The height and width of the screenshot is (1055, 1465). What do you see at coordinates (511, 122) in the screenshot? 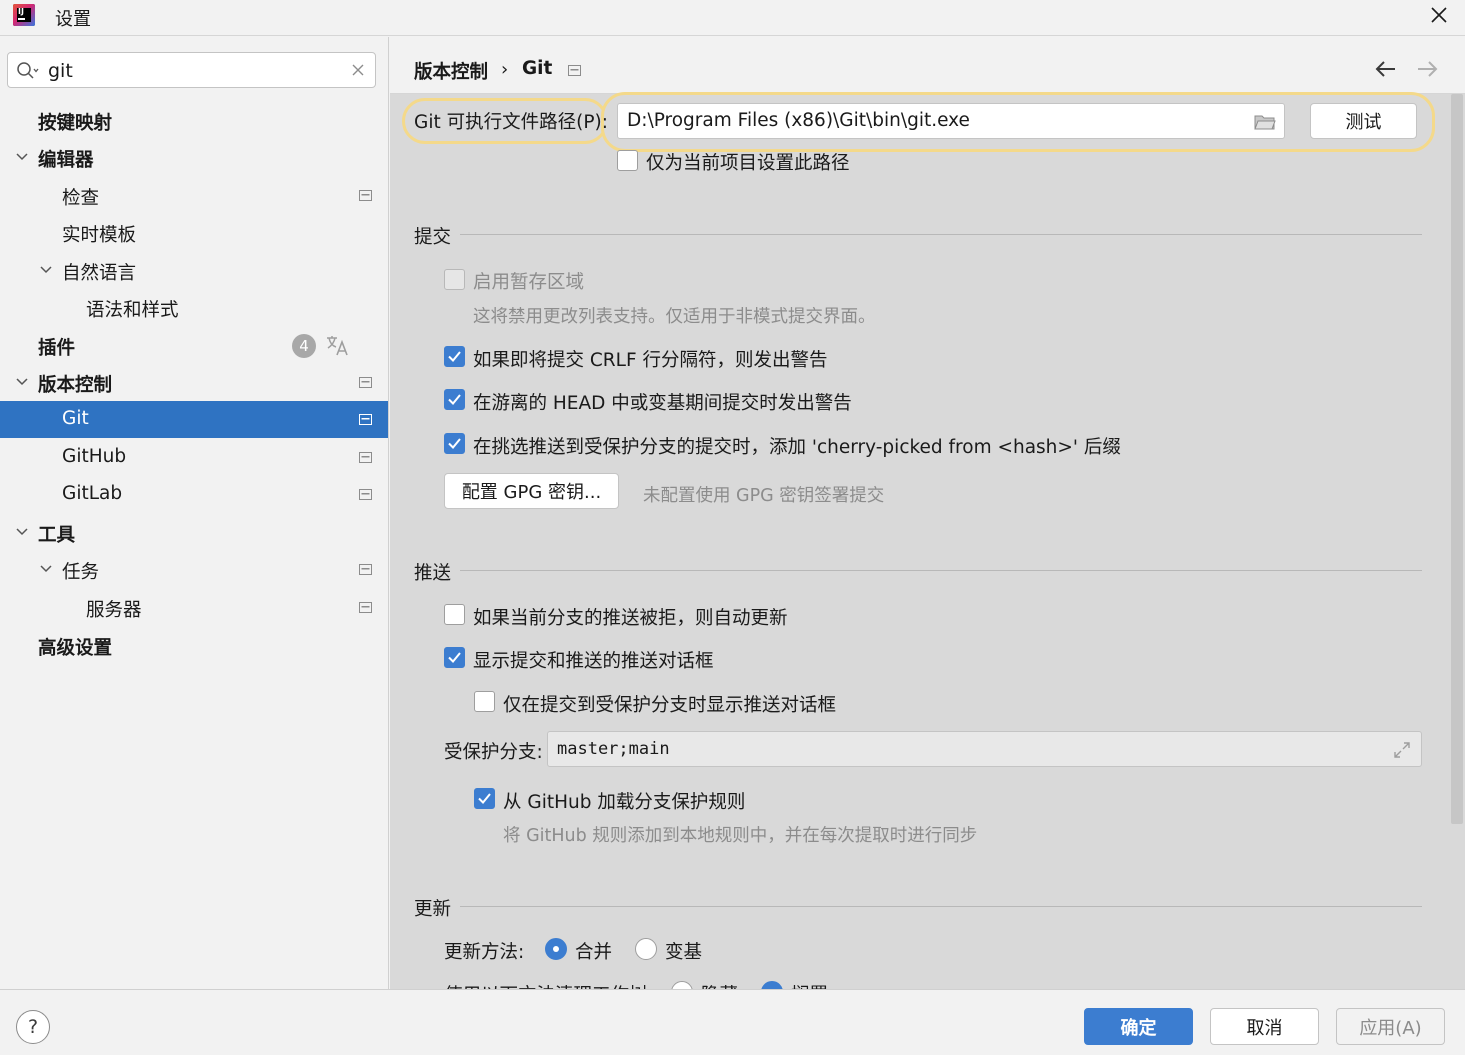
I see `git-path-label: Git 可执行文件路径(P):` at bounding box center [511, 122].